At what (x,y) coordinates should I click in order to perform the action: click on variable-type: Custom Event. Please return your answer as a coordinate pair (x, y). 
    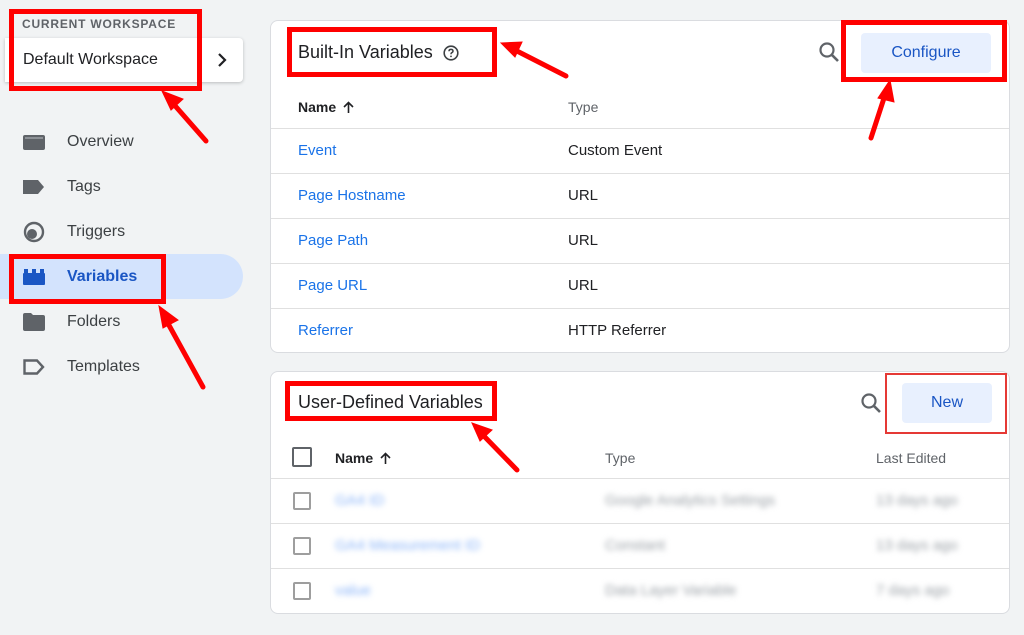
    Looking at the image, I should click on (615, 150).